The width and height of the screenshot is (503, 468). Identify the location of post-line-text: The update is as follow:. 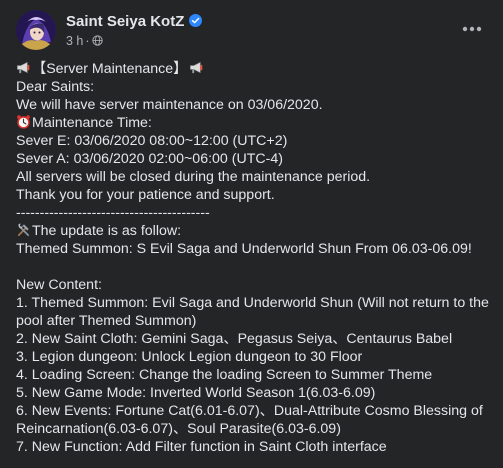
(107, 231).